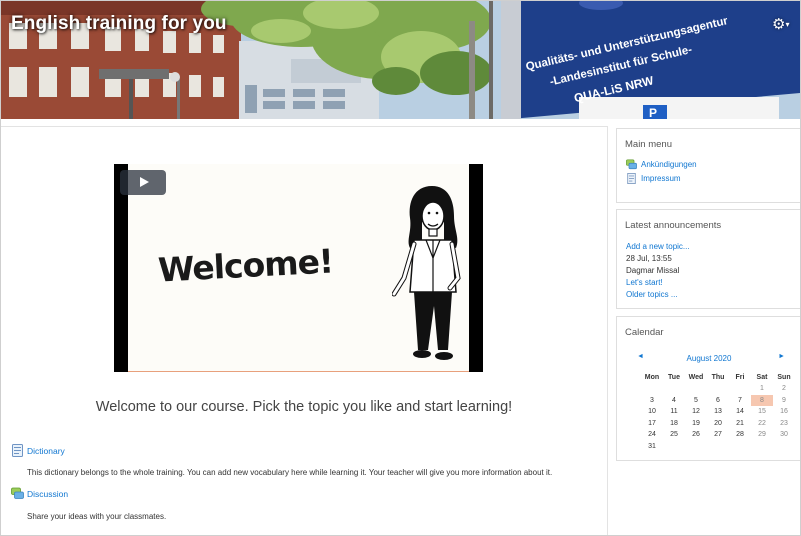  What do you see at coordinates (762, 435) in the screenshot?
I see `calendar-day: 29` at bounding box center [762, 435].